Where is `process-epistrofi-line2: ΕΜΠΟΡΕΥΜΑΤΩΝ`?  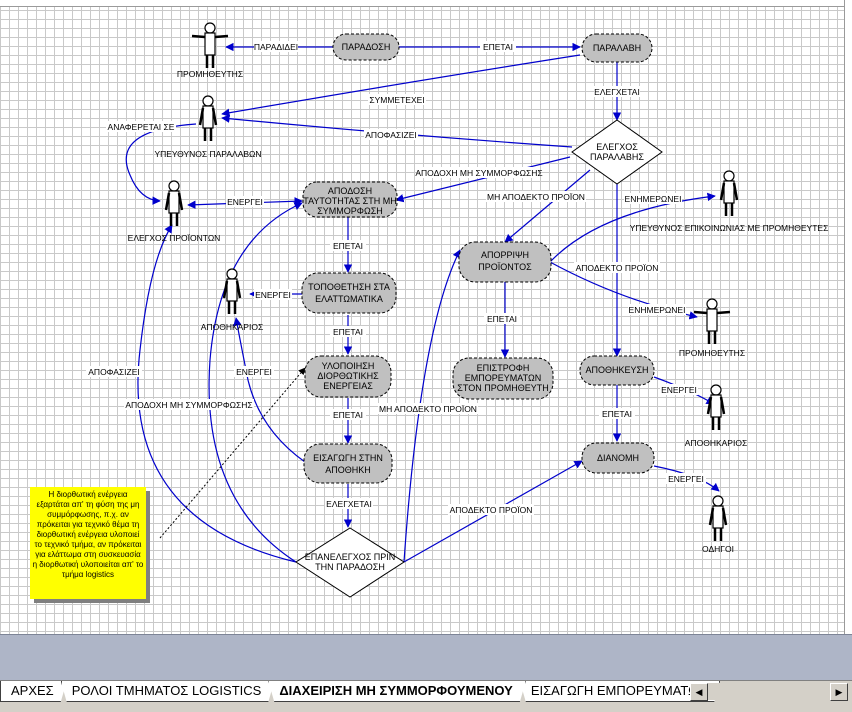
process-epistrofi-line2: ΕΜΠΟΡΕΥΜΑΤΩΝ is located at coordinates (503, 378).